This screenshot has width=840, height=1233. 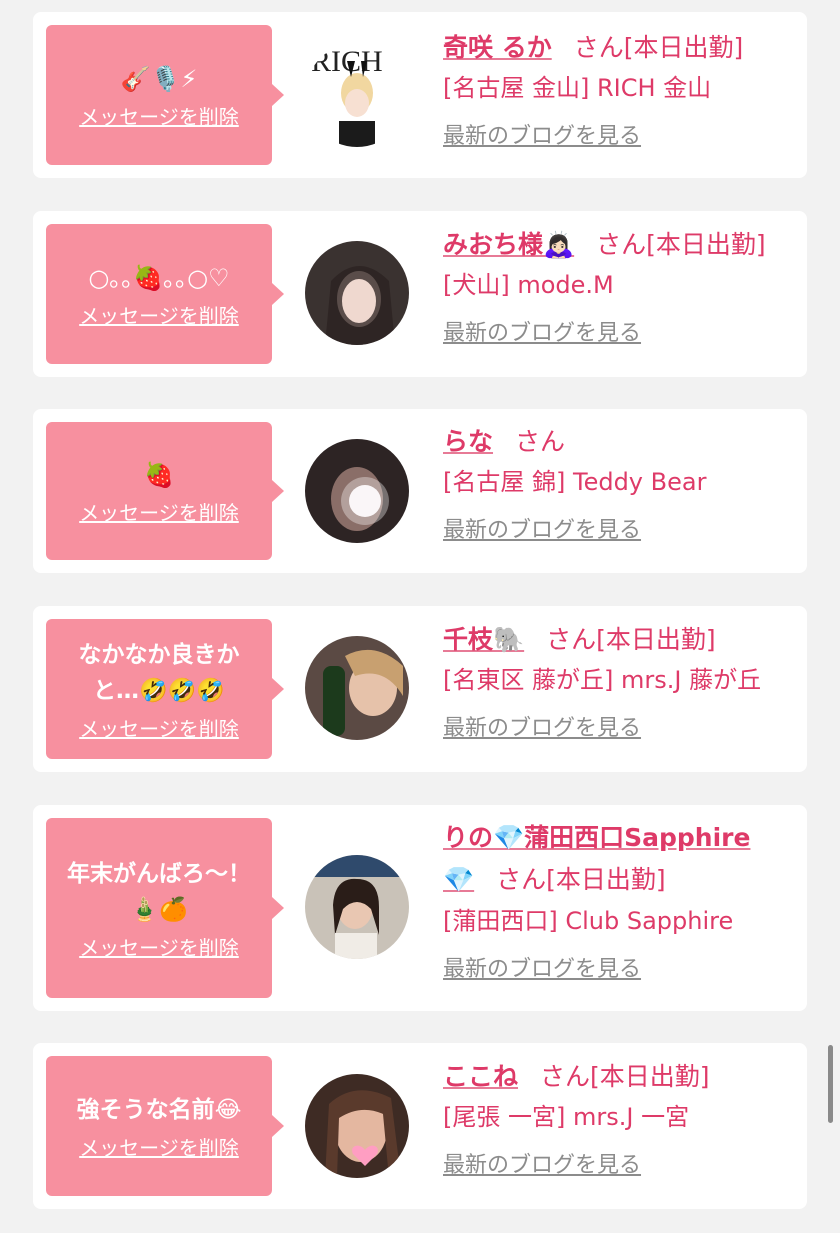 What do you see at coordinates (165, 294) in the screenshot?
I see `message-bubble: ○｡｡🍓｡｡○♡ メッセージを削除` at bounding box center [165, 294].